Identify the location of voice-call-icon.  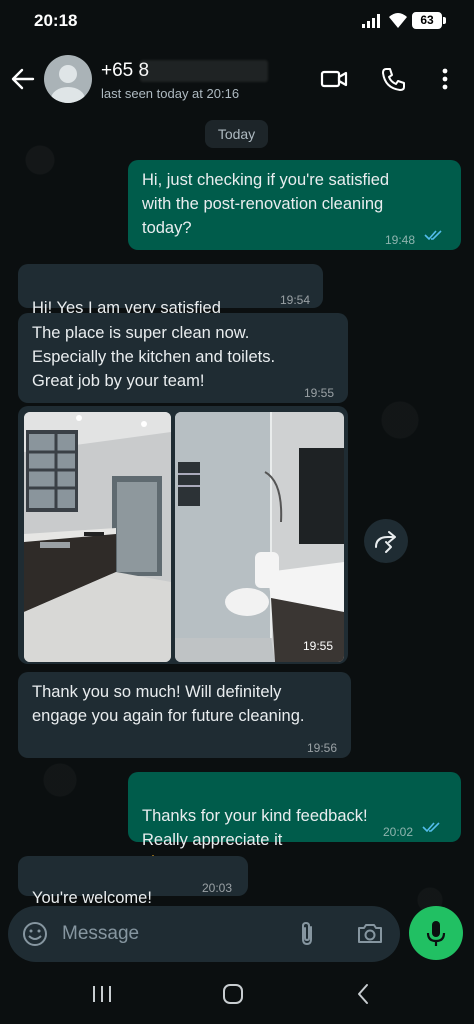
(394, 79).